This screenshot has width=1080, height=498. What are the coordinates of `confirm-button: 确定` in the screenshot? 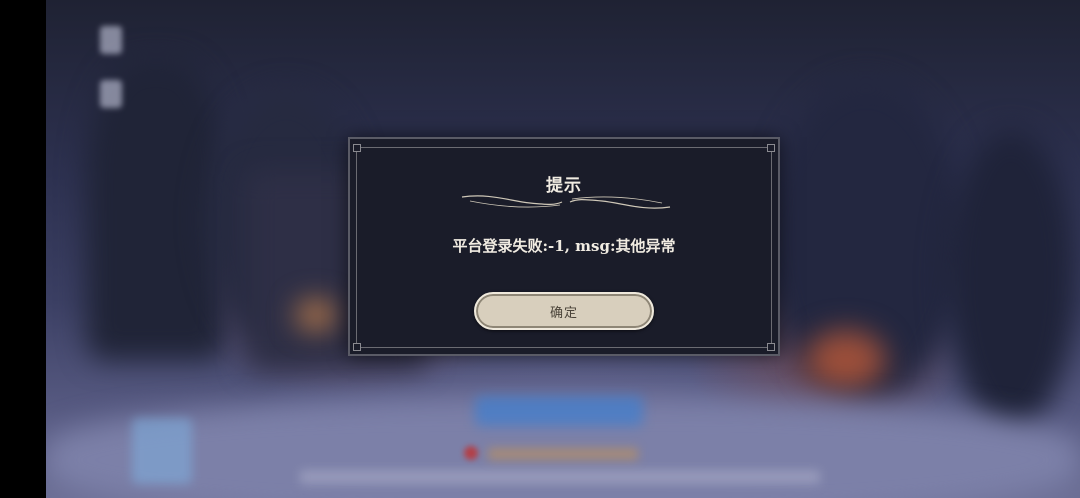 It's located at (564, 311).